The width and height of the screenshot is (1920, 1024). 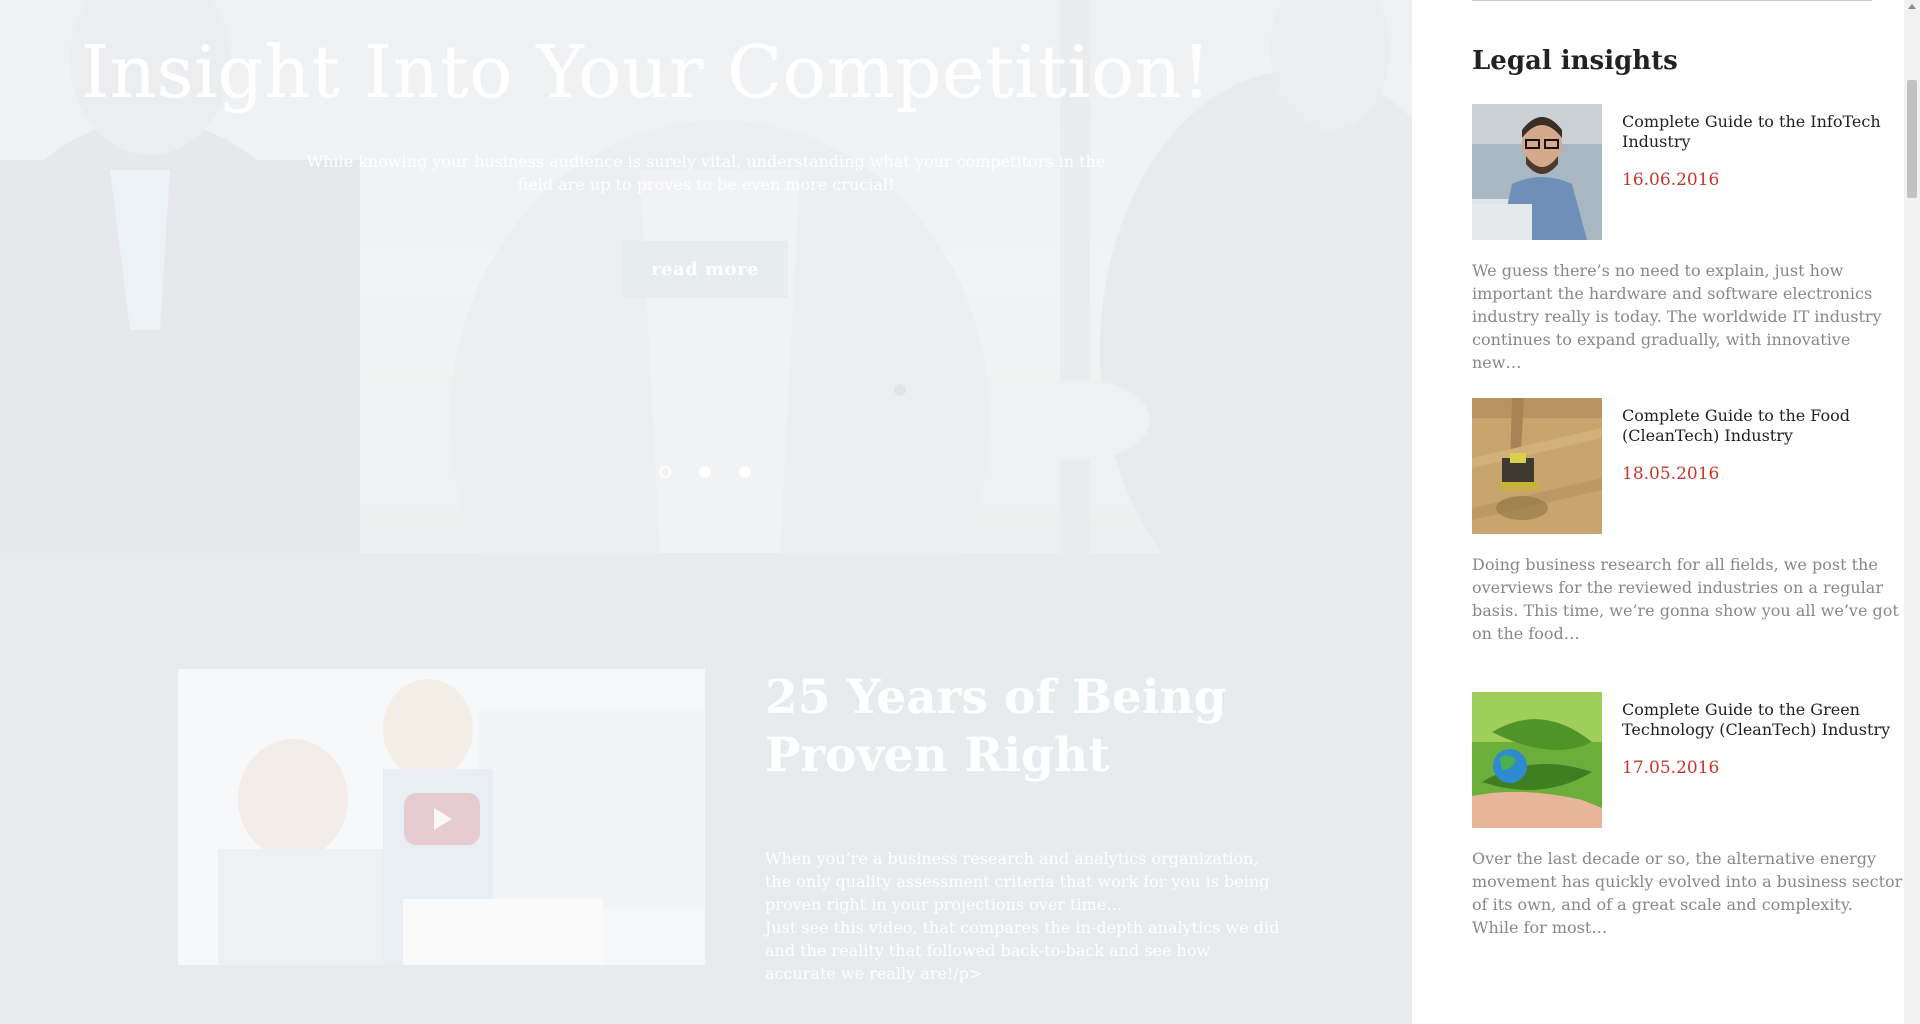 What do you see at coordinates (1671, 768) in the screenshot?
I see `post-date: 17.05.2016` at bounding box center [1671, 768].